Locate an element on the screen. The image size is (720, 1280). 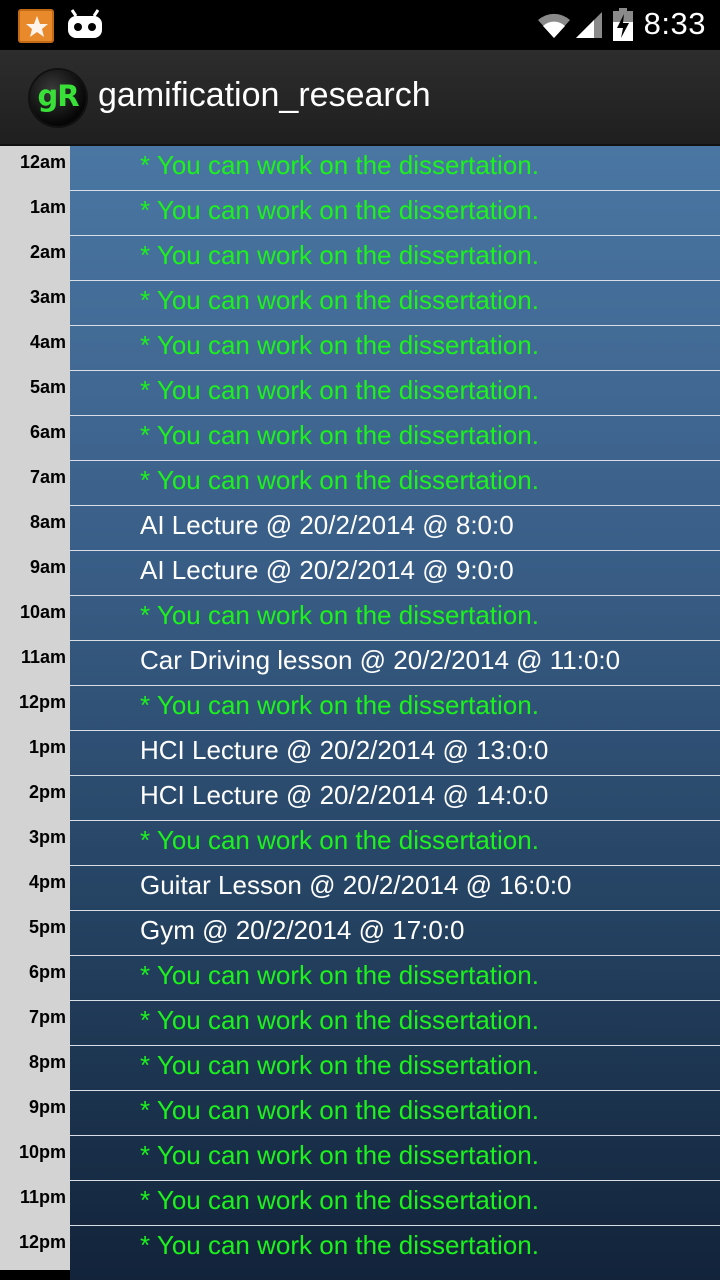
schedule-row: 1am * You can work on the dissertation. is located at coordinates (360, 213).